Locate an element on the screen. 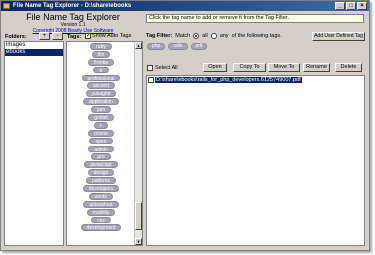 Image resolution: width=375 pixels, height=255 pixels. tag-item: patterns is located at coordinates (101, 180).